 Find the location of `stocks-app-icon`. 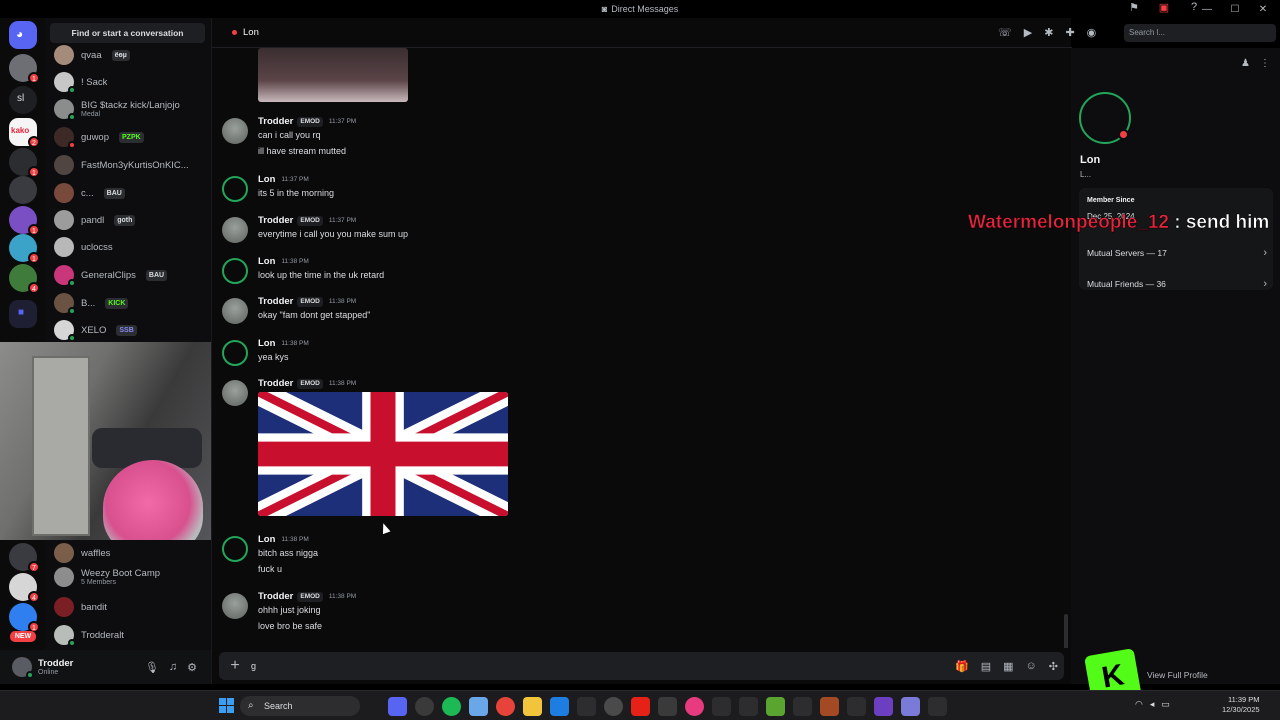

stocks-app-icon is located at coordinates (586, 706).